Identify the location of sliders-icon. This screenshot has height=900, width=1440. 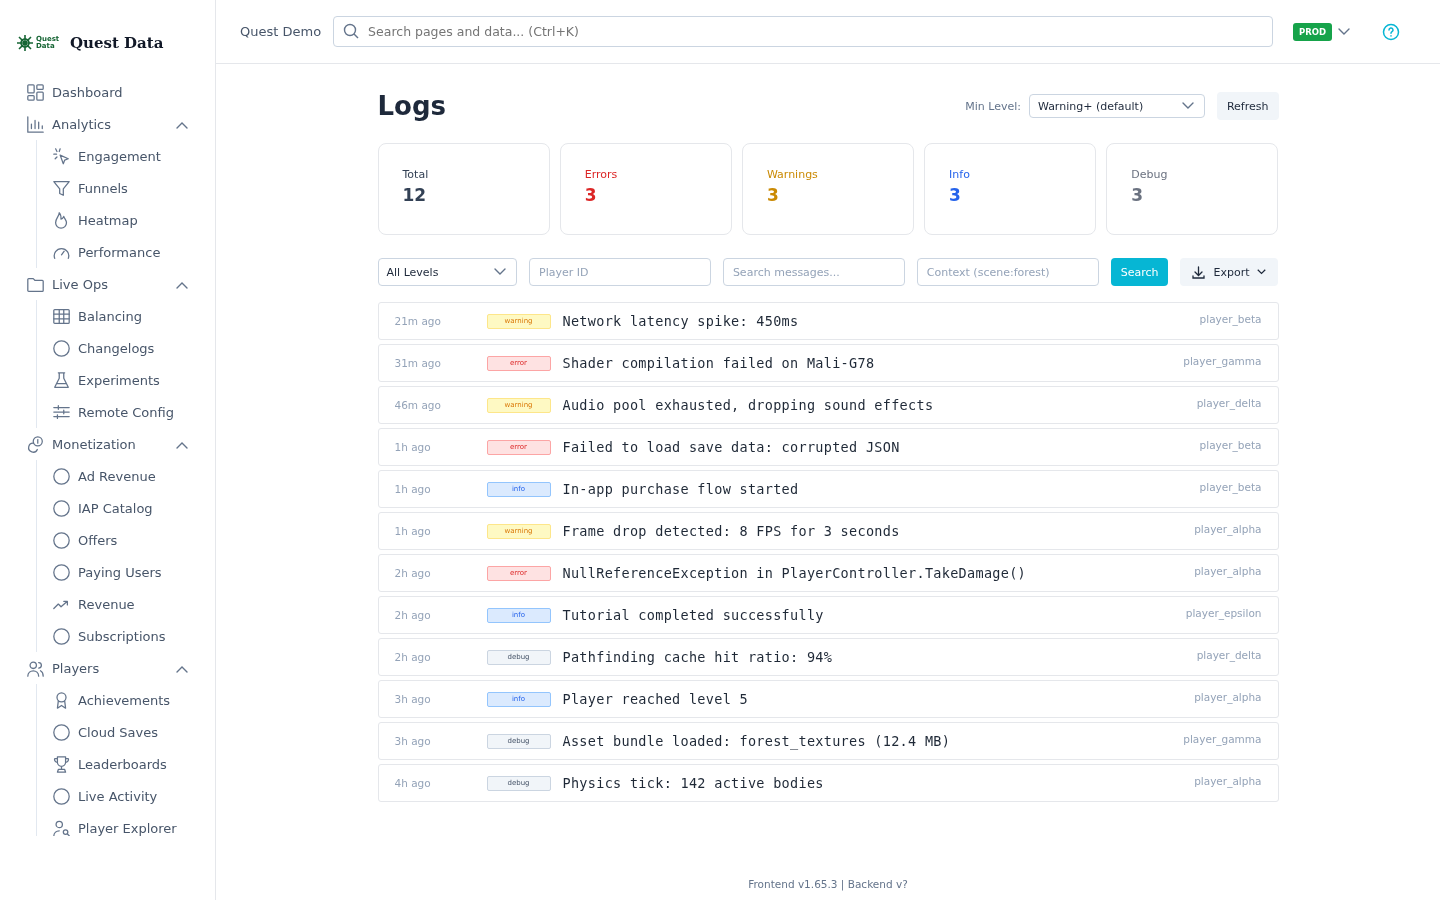
(61, 412).